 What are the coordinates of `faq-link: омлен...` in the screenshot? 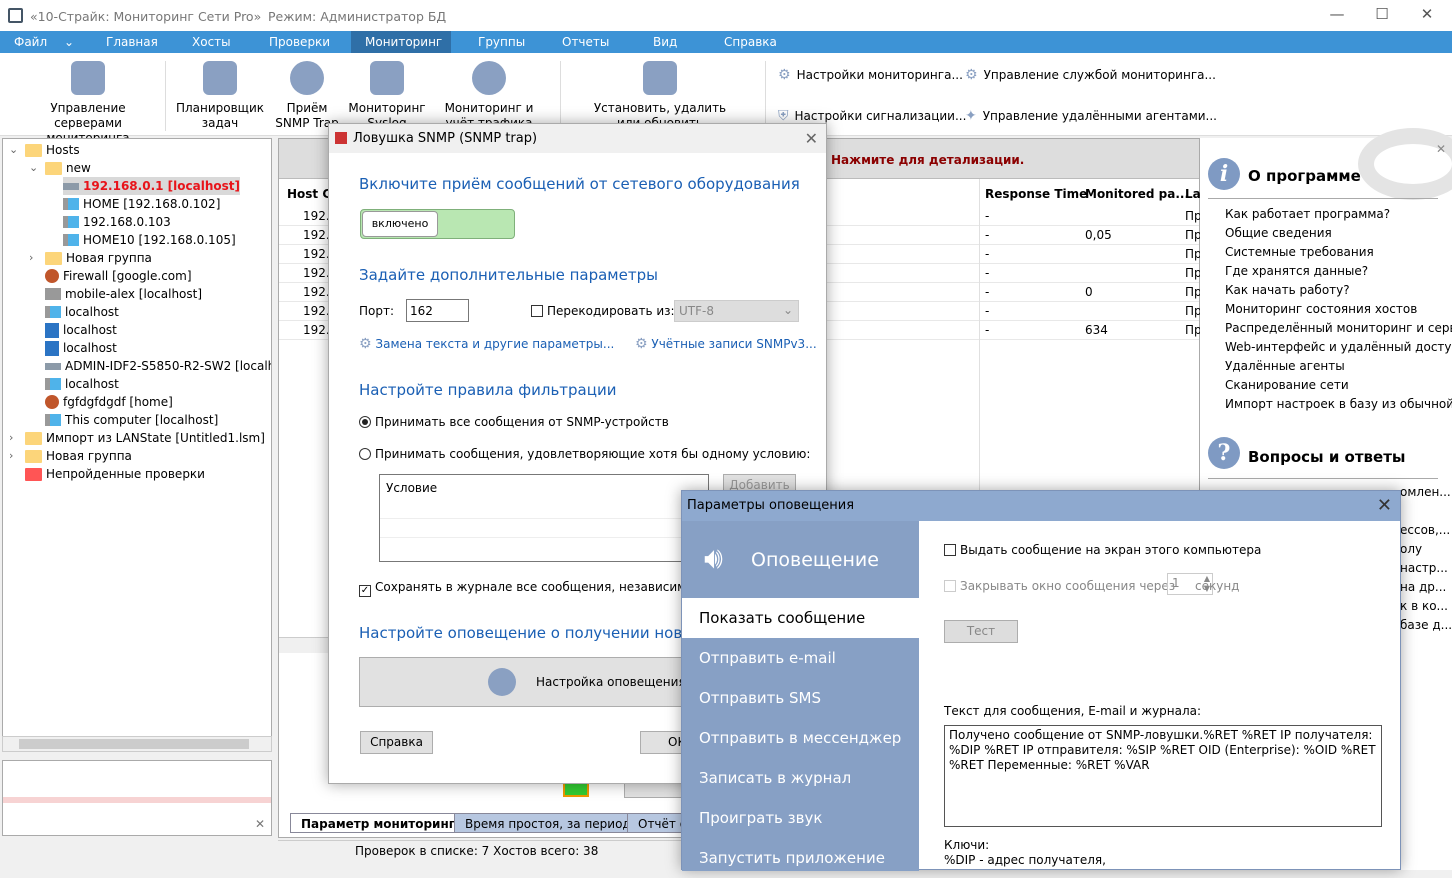 It's located at (1425, 492).